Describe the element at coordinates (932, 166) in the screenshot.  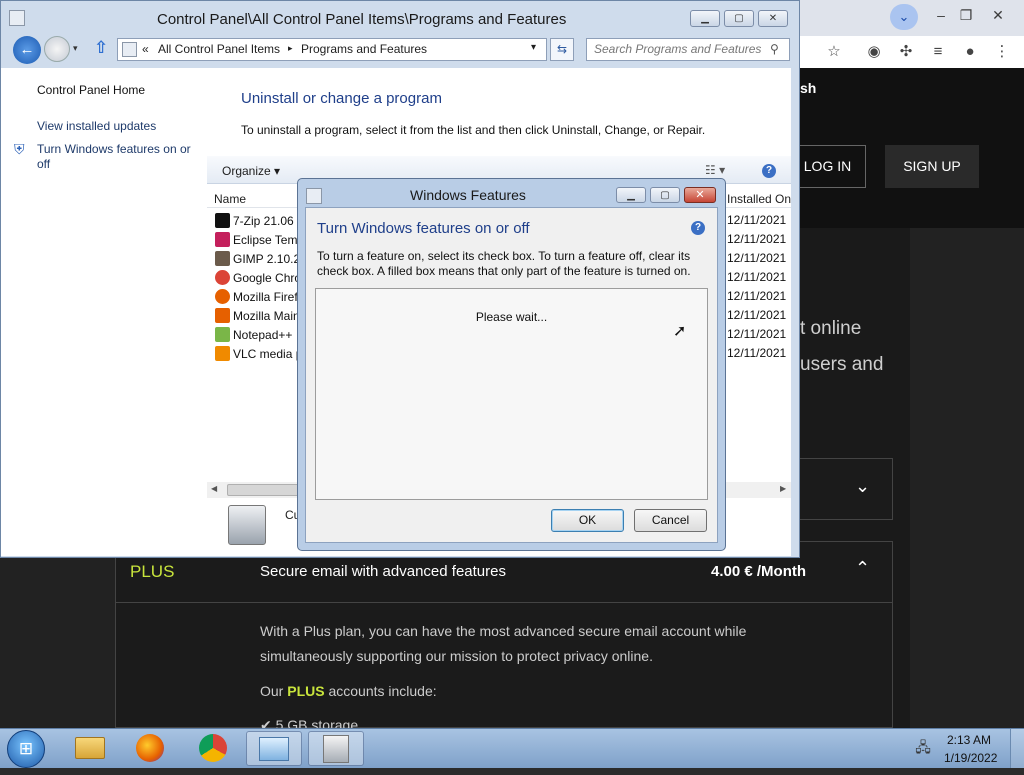
I see `signup-button: SIGN UP` at that location.